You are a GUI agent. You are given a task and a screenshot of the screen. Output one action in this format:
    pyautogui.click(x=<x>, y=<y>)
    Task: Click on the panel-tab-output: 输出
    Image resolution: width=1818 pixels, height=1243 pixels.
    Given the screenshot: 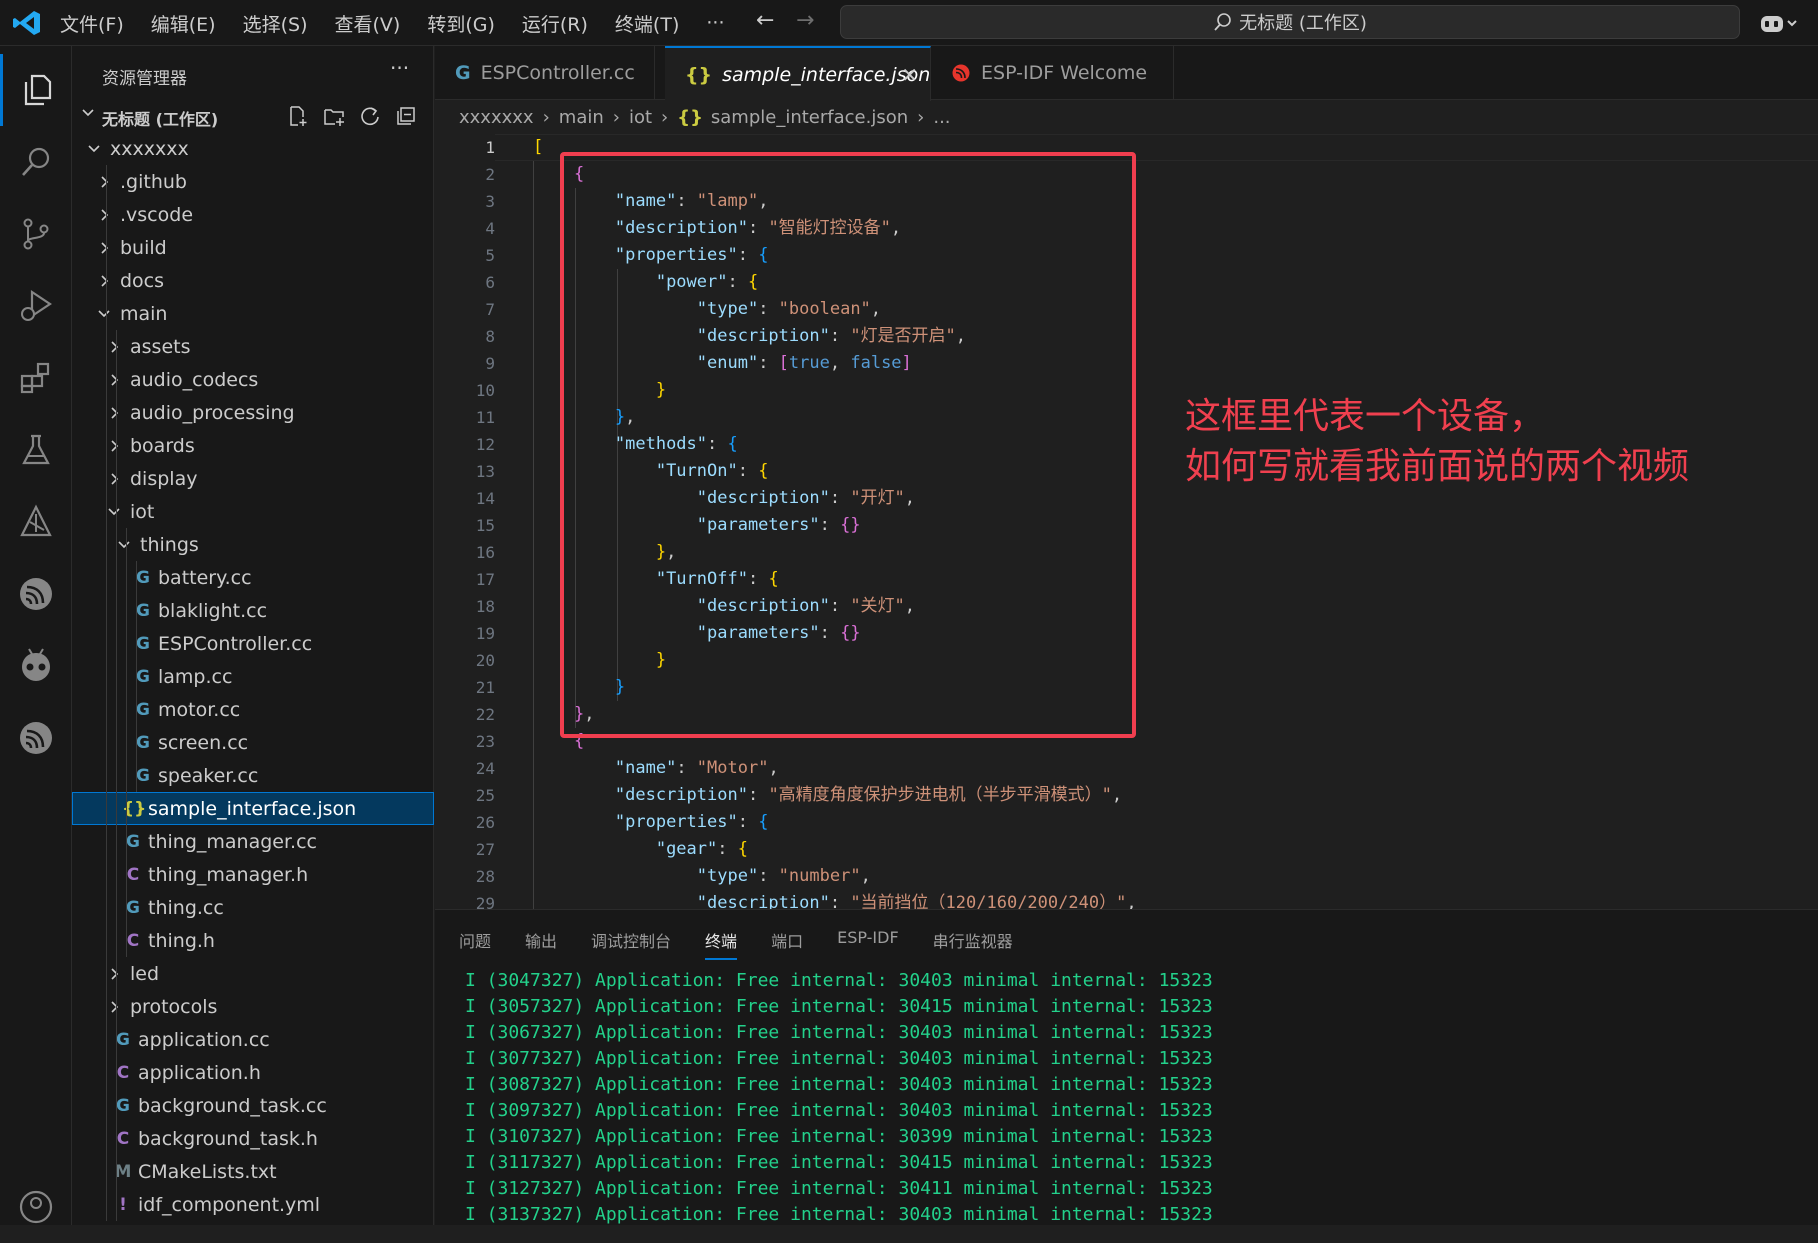 What is the action you would take?
    pyautogui.click(x=541, y=944)
    